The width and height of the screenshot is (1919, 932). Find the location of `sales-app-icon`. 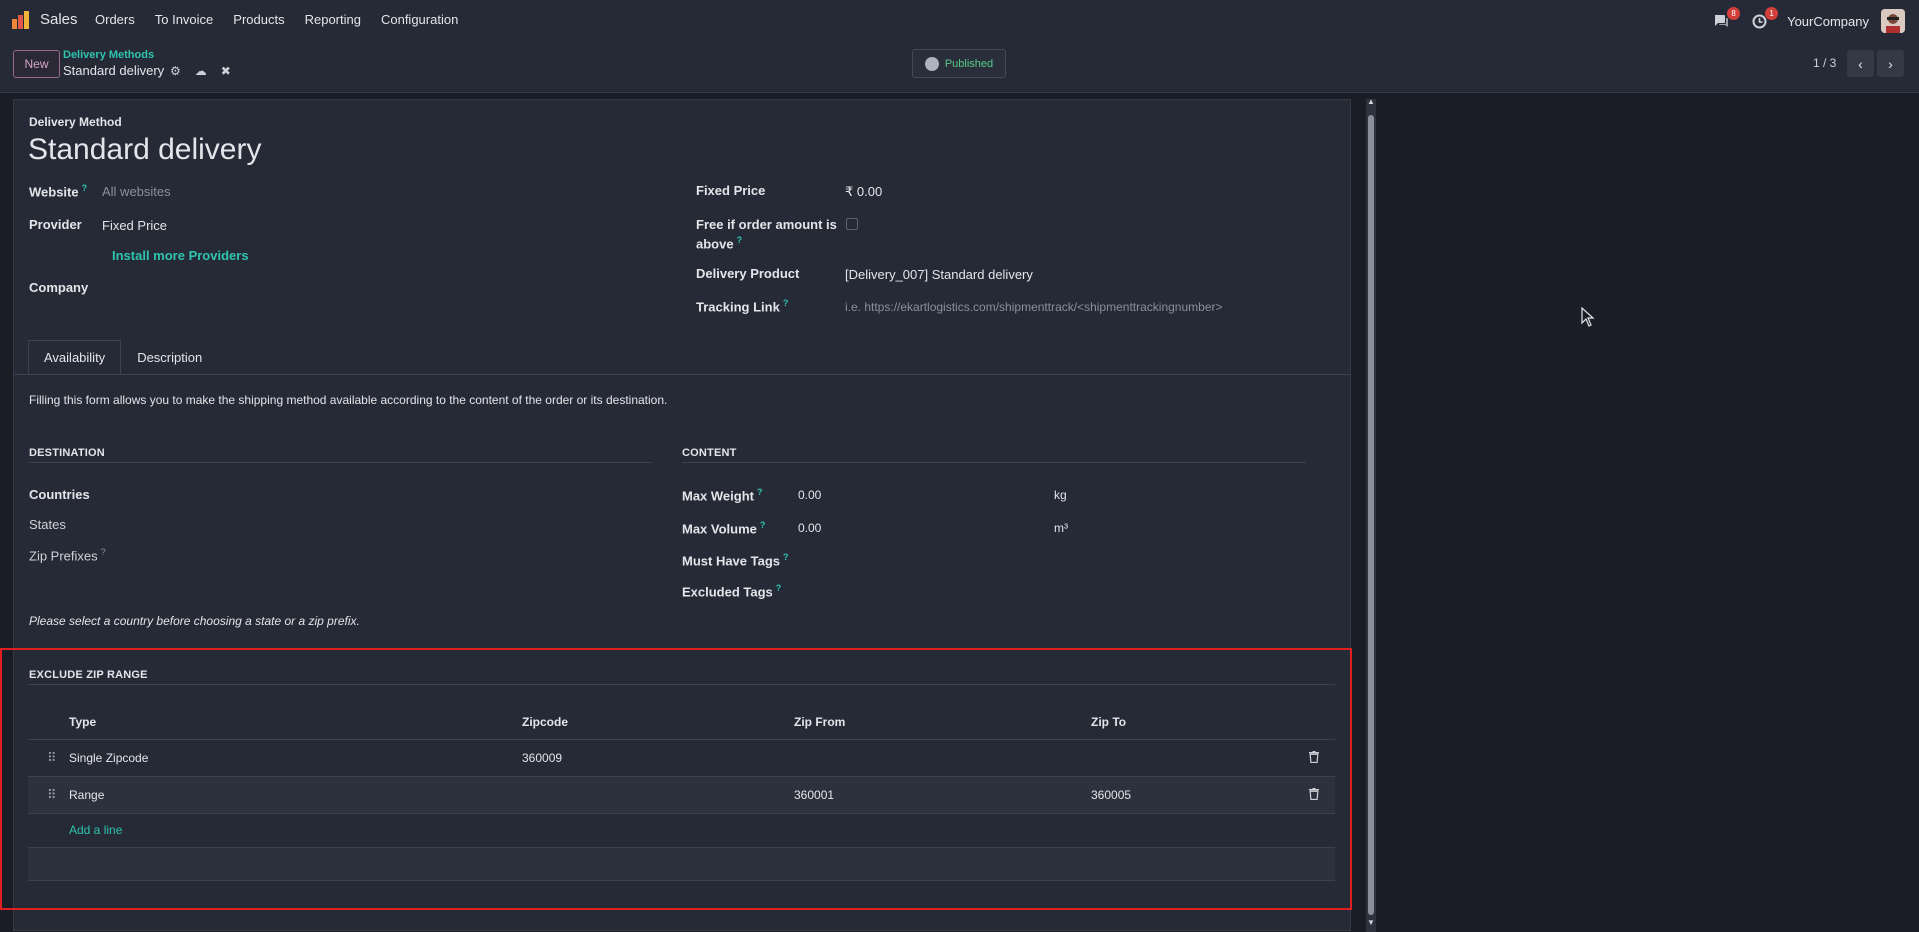

sales-app-icon is located at coordinates (22, 20).